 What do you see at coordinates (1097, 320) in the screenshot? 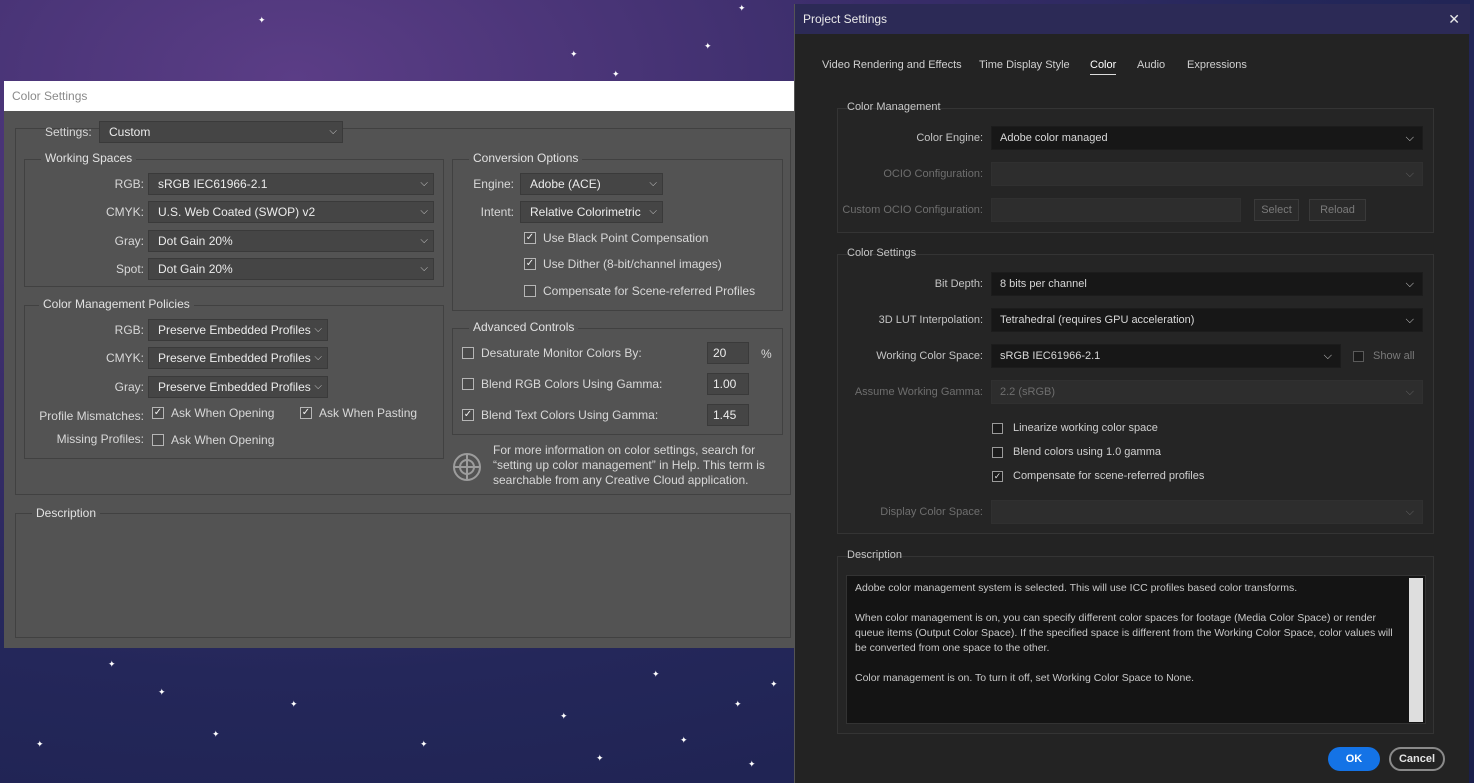
I see `lut-value: Tetrahedral (requires GPU acceleration)` at bounding box center [1097, 320].